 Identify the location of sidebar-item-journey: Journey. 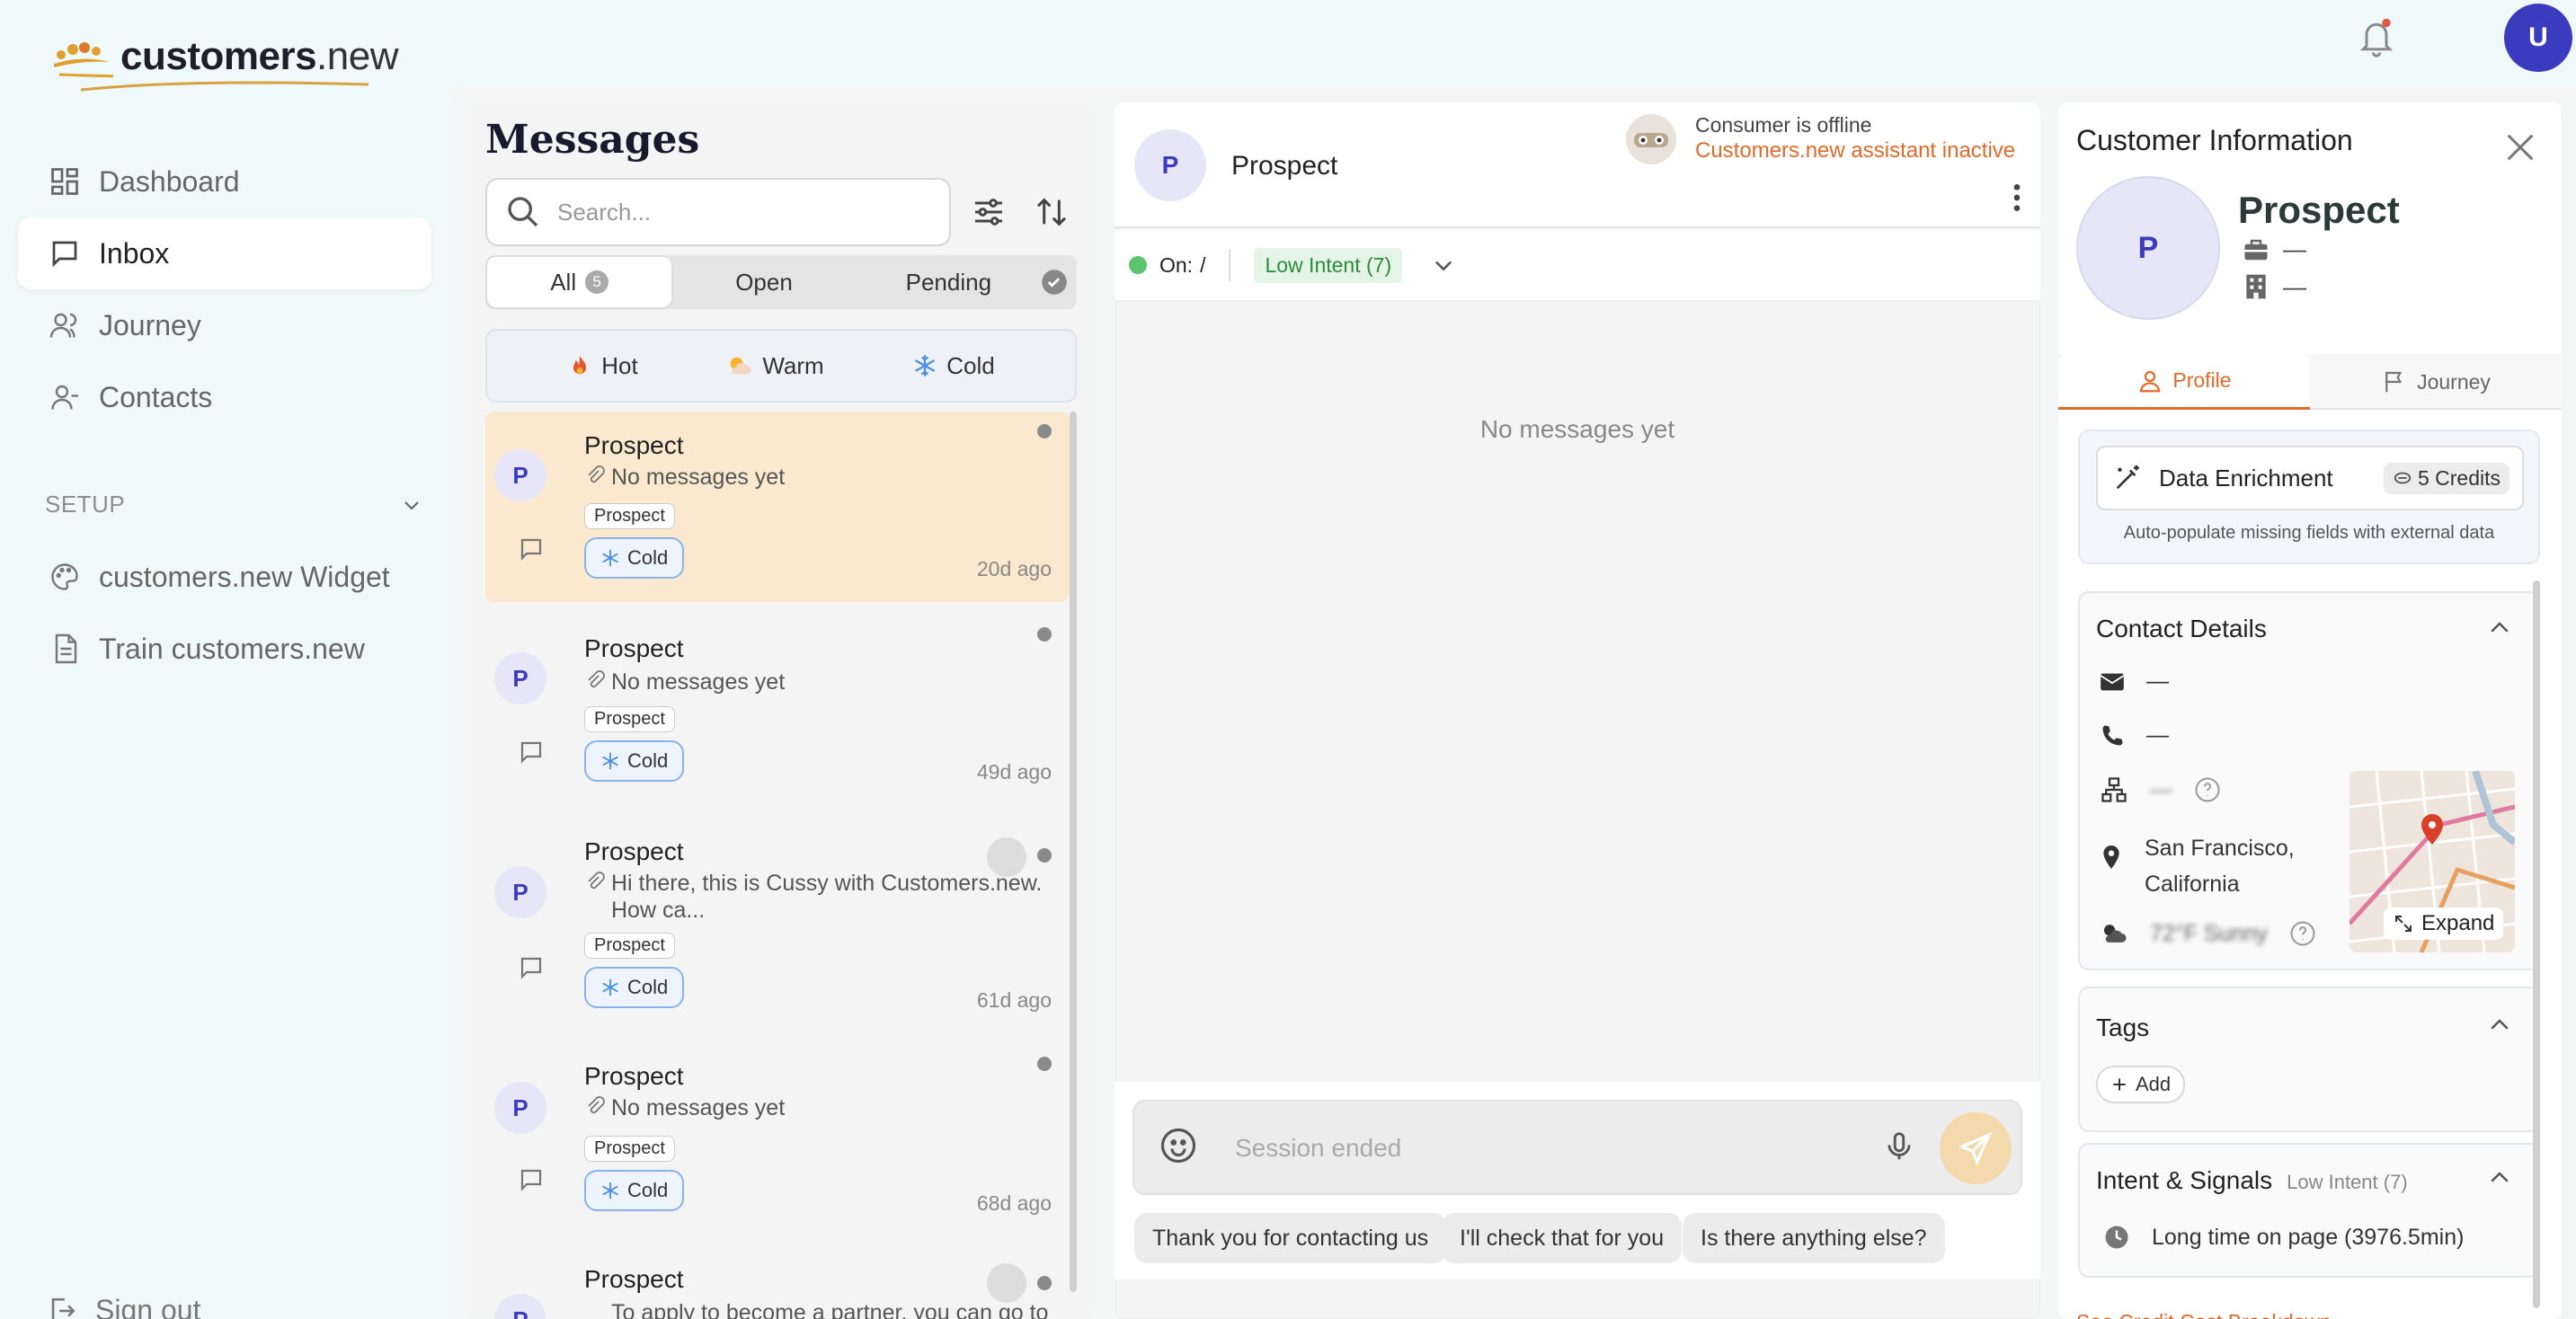
(224, 325).